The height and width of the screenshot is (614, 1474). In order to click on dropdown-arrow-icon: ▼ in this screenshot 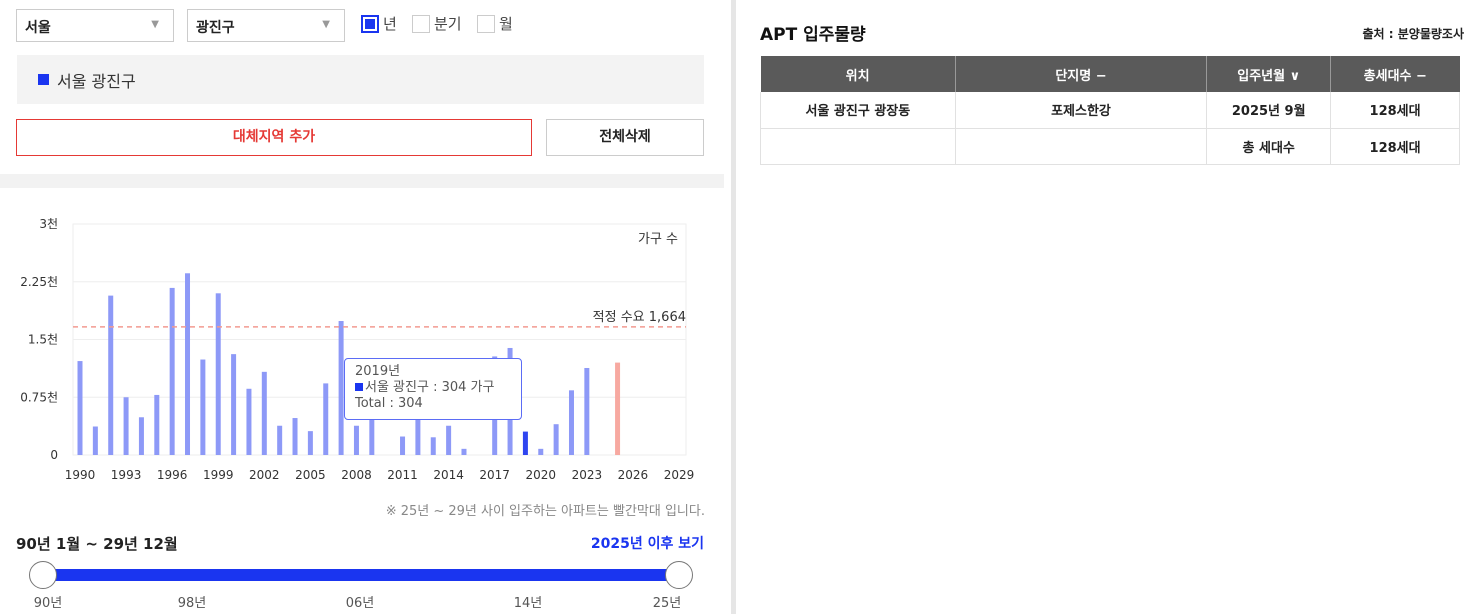, I will do `click(326, 24)`.